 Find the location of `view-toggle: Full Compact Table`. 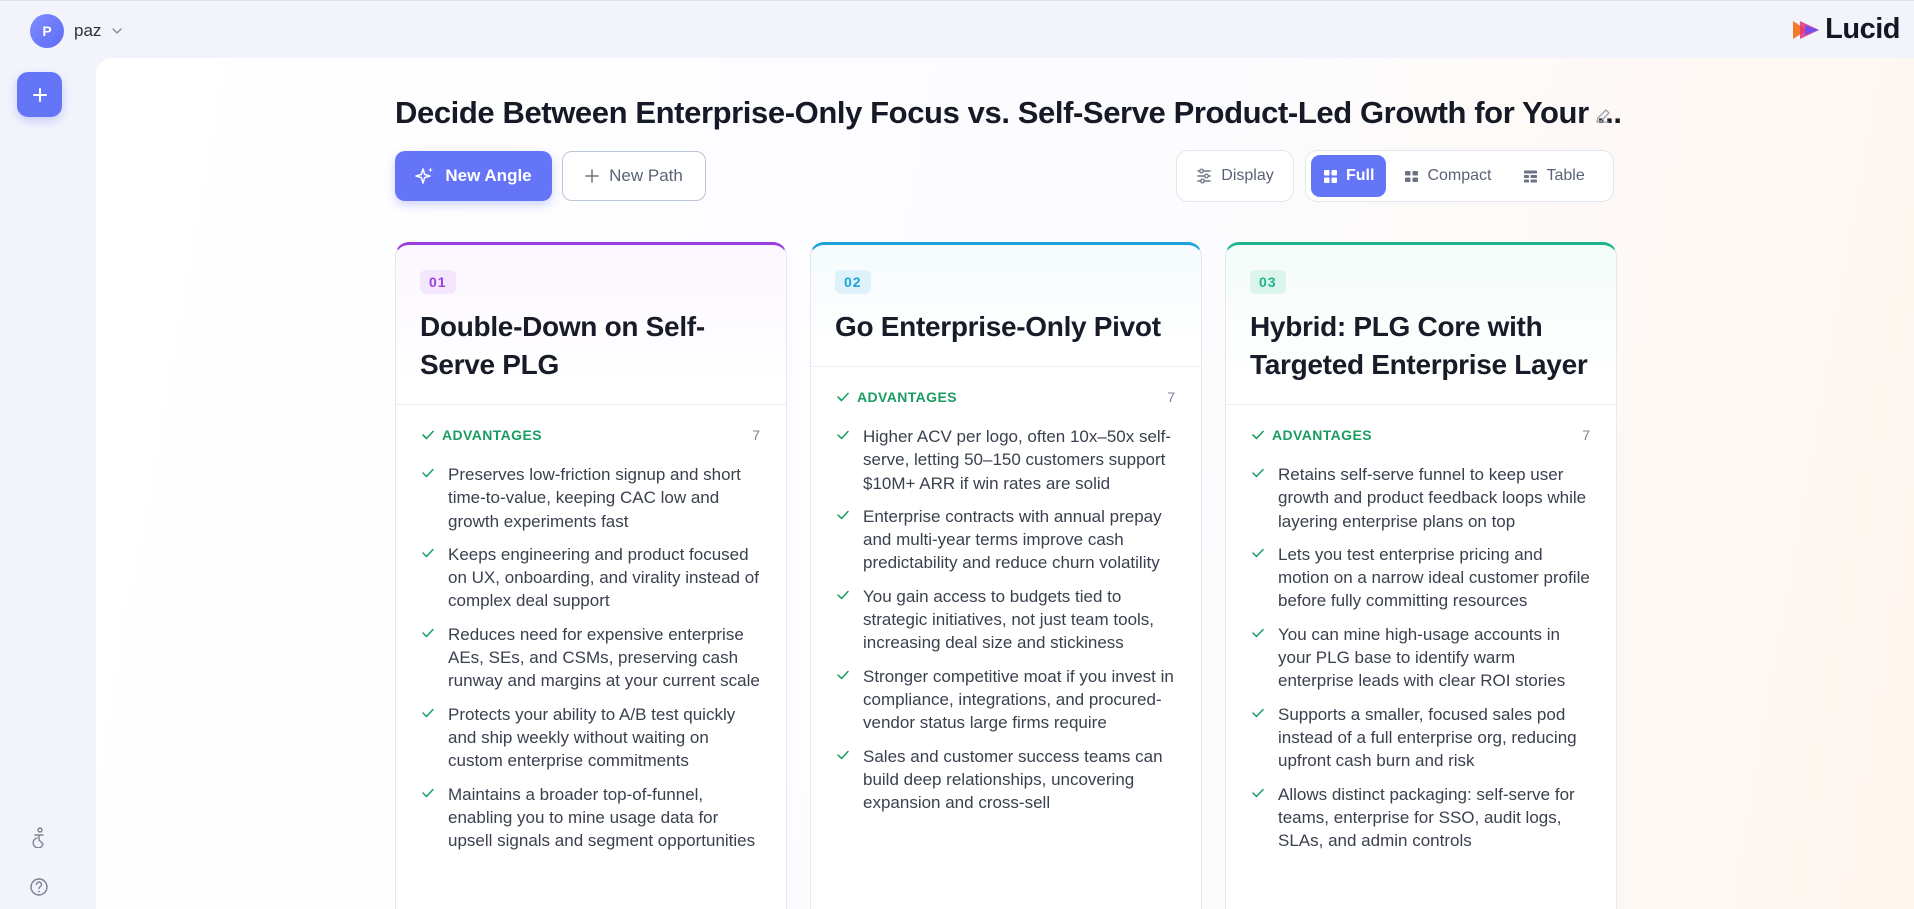

view-toggle: Full Compact Table is located at coordinates (1459, 176).